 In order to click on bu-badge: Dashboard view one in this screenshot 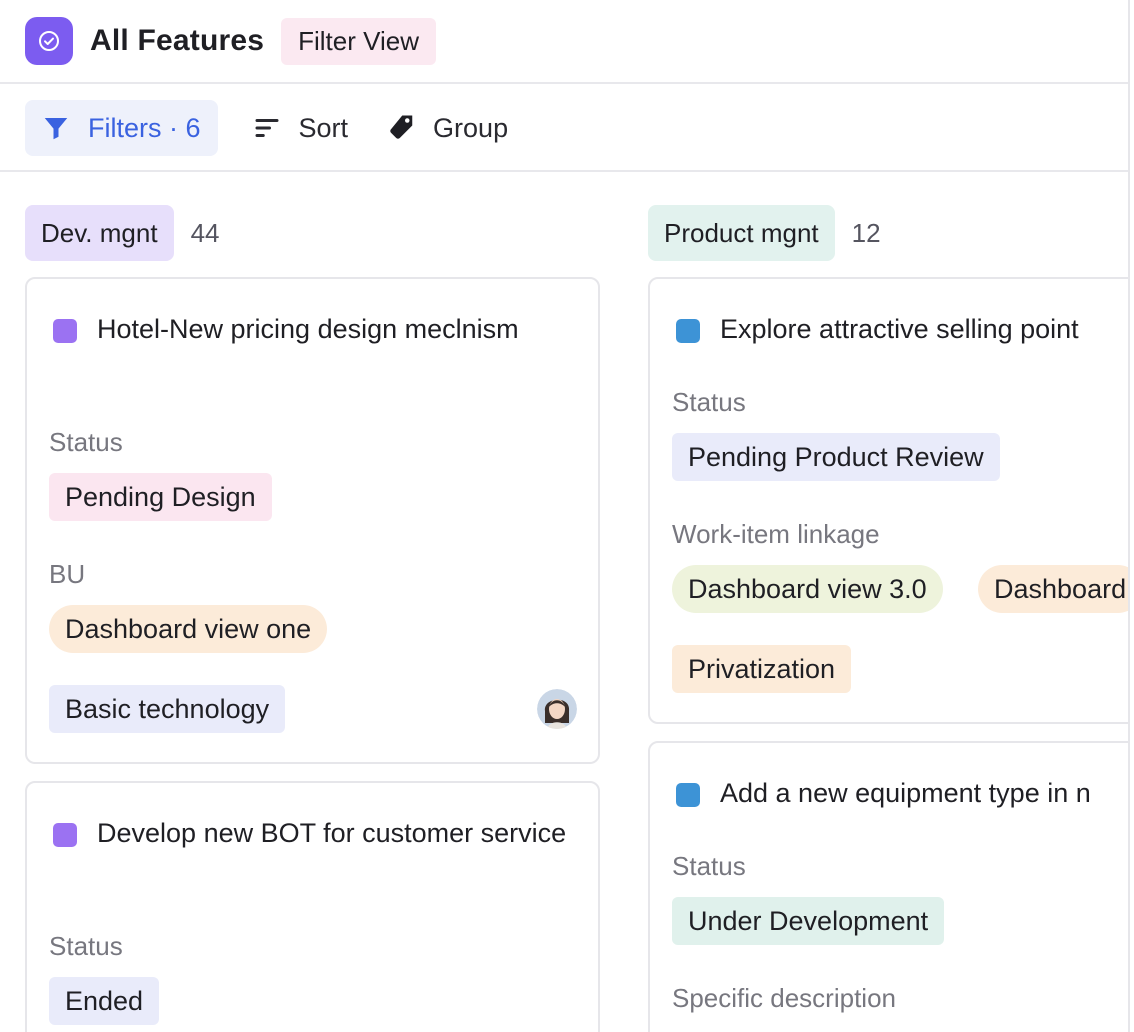, I will do `click(188, 629)`.